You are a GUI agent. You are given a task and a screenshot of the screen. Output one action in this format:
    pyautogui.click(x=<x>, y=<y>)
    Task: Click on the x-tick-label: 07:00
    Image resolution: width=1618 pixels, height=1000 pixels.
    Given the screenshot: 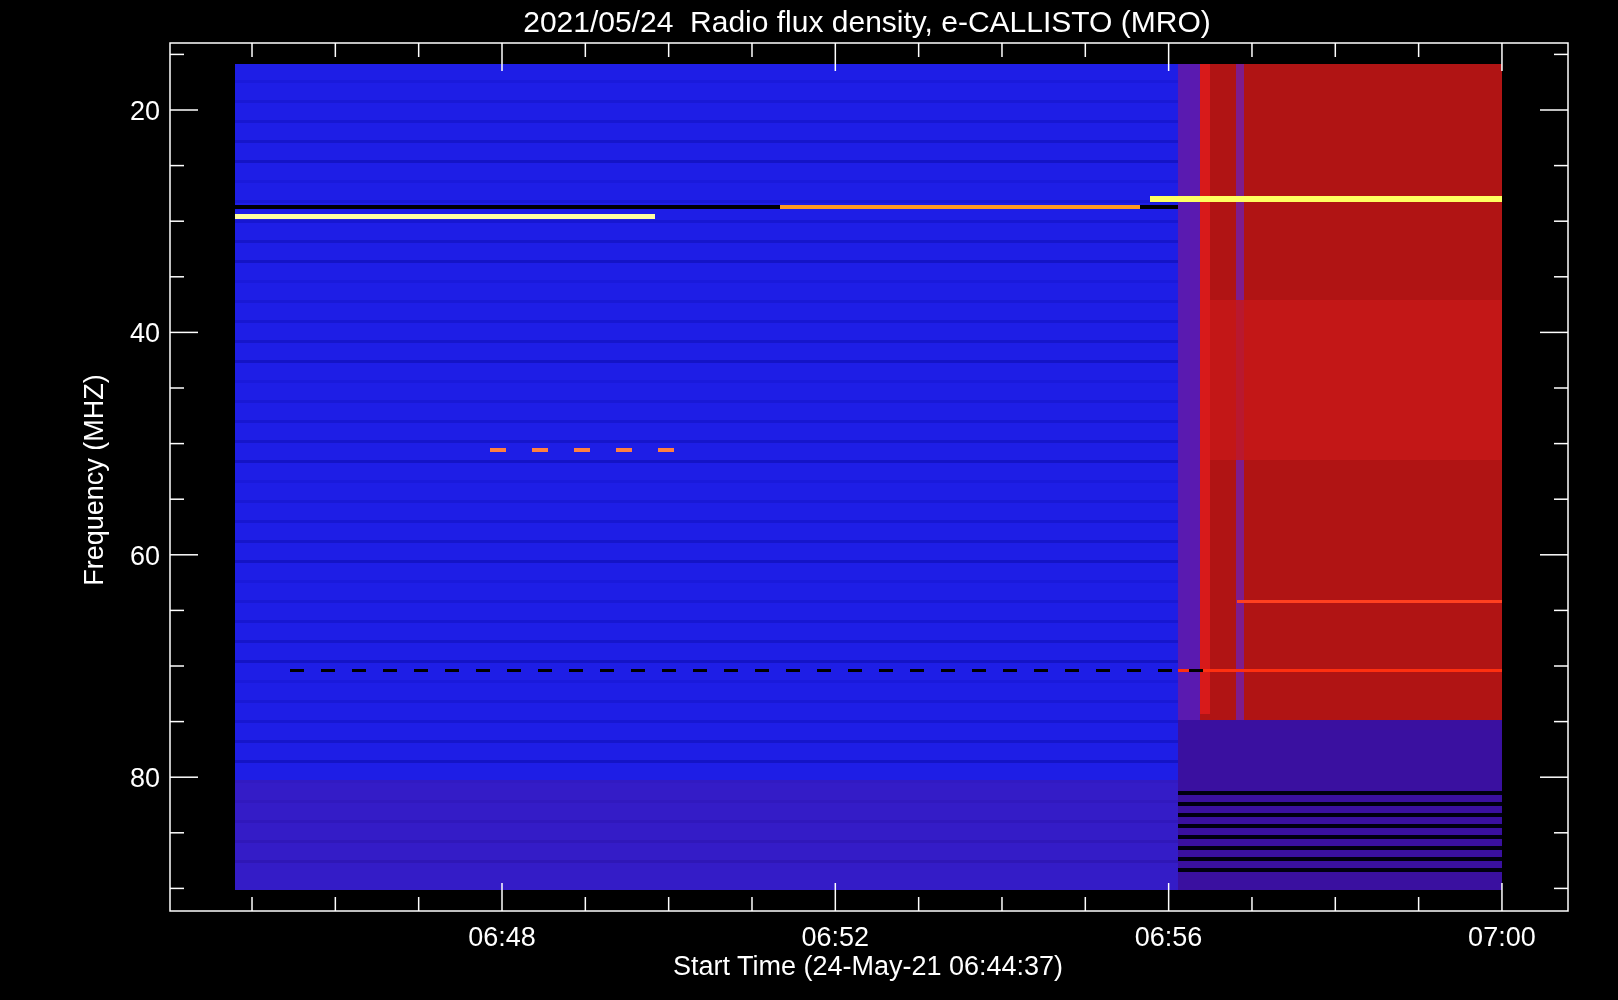 What is the action you would take?
    pyautogui.click(x=1502, y=937)
    